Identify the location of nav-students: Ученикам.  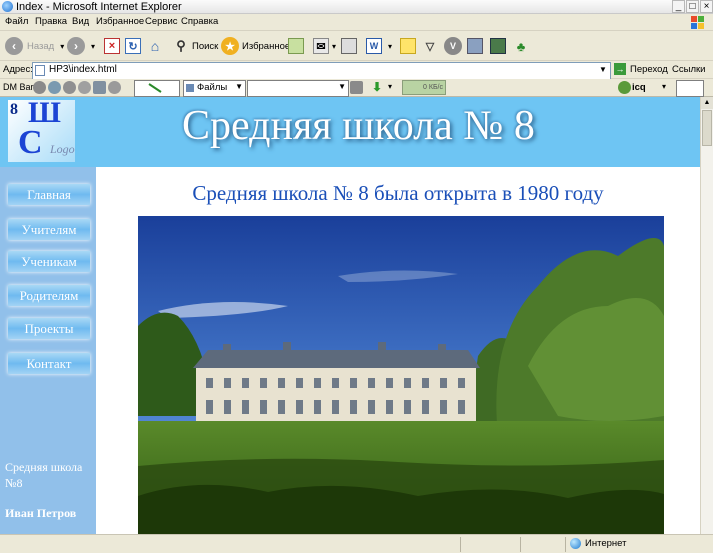
(49, 261).